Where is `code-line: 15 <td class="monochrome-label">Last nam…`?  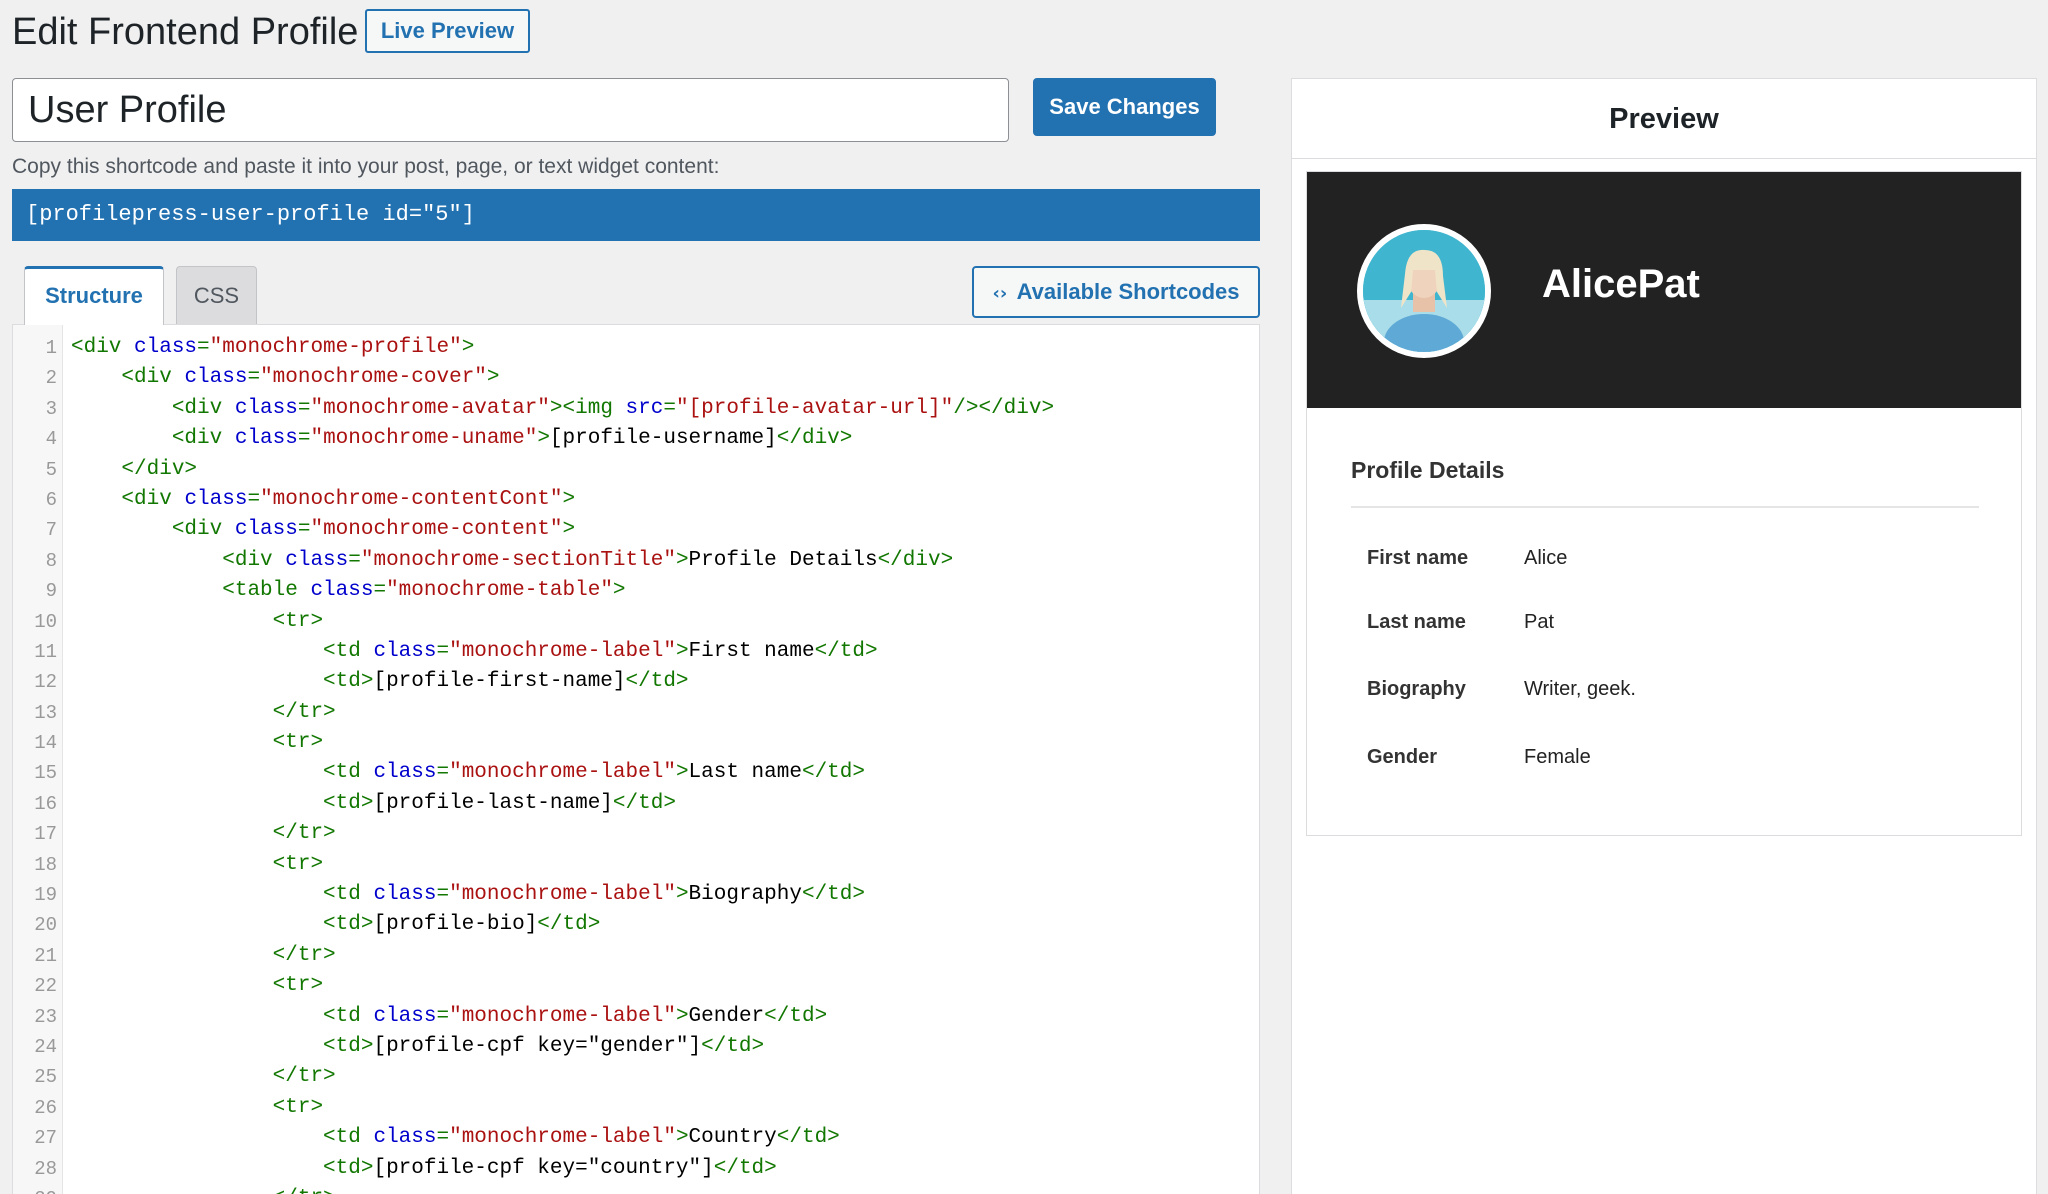
code-line: 15 <td class="monochrome-label">Last nam… is located at coordinates (636, 773).